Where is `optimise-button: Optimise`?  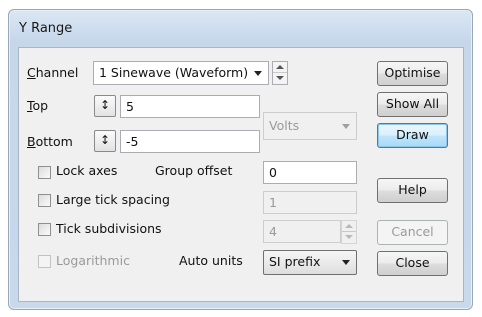
optimise-button: Optimise is located at coordinates (412, 73).